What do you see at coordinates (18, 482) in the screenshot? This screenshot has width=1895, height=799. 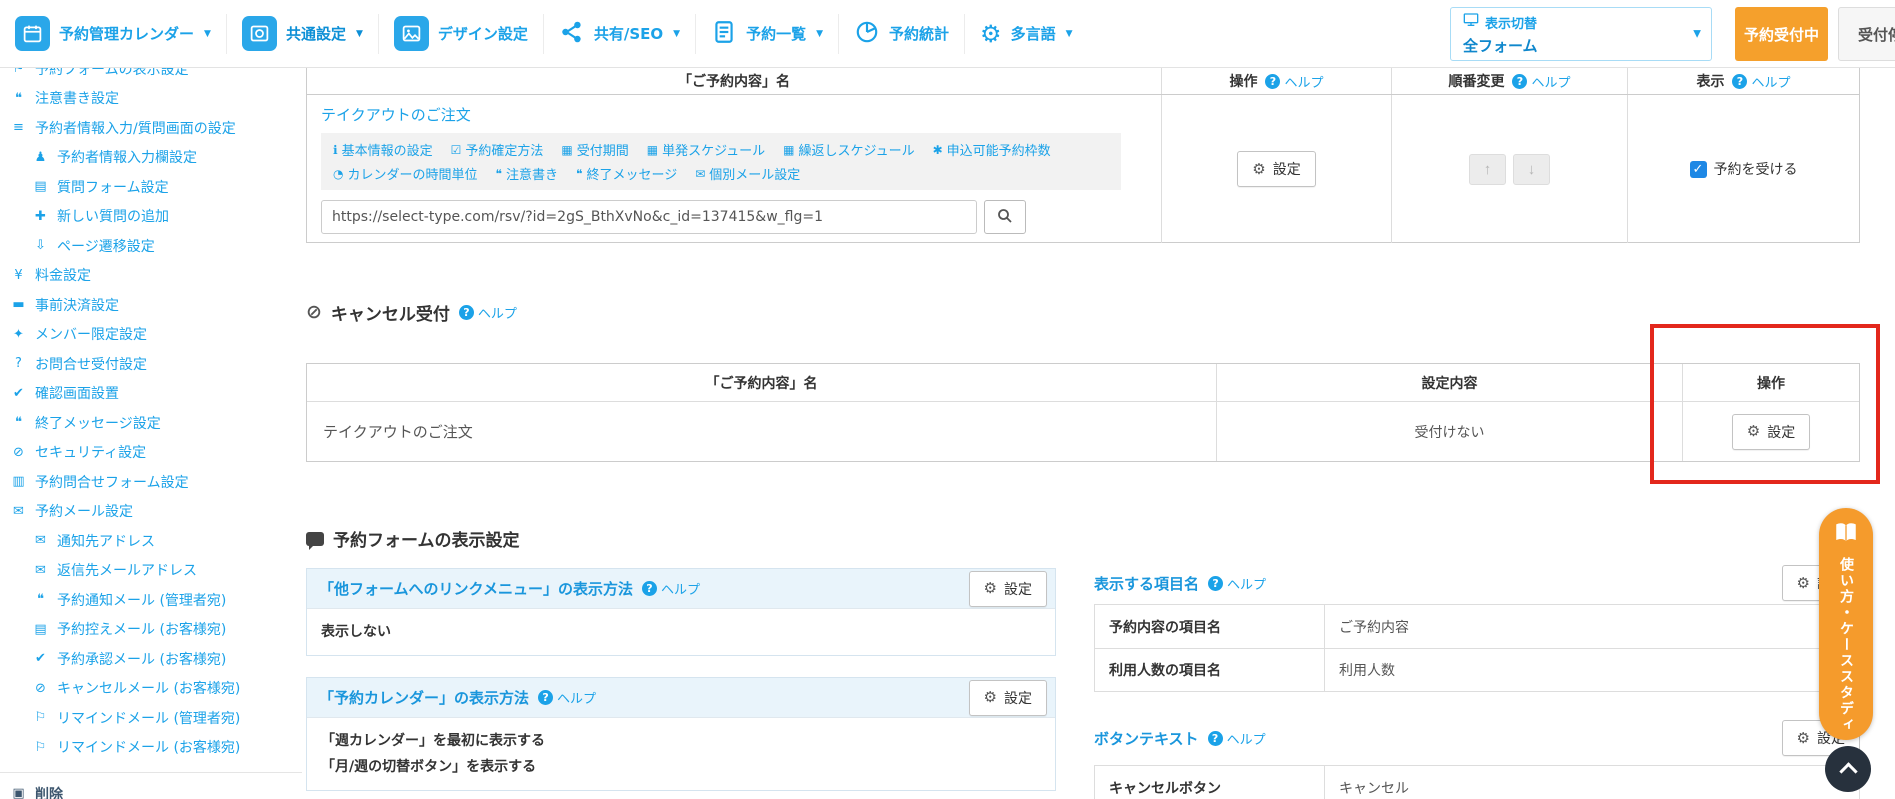 I see `id-card-icon: ▥` at bounding box center [18, 482].